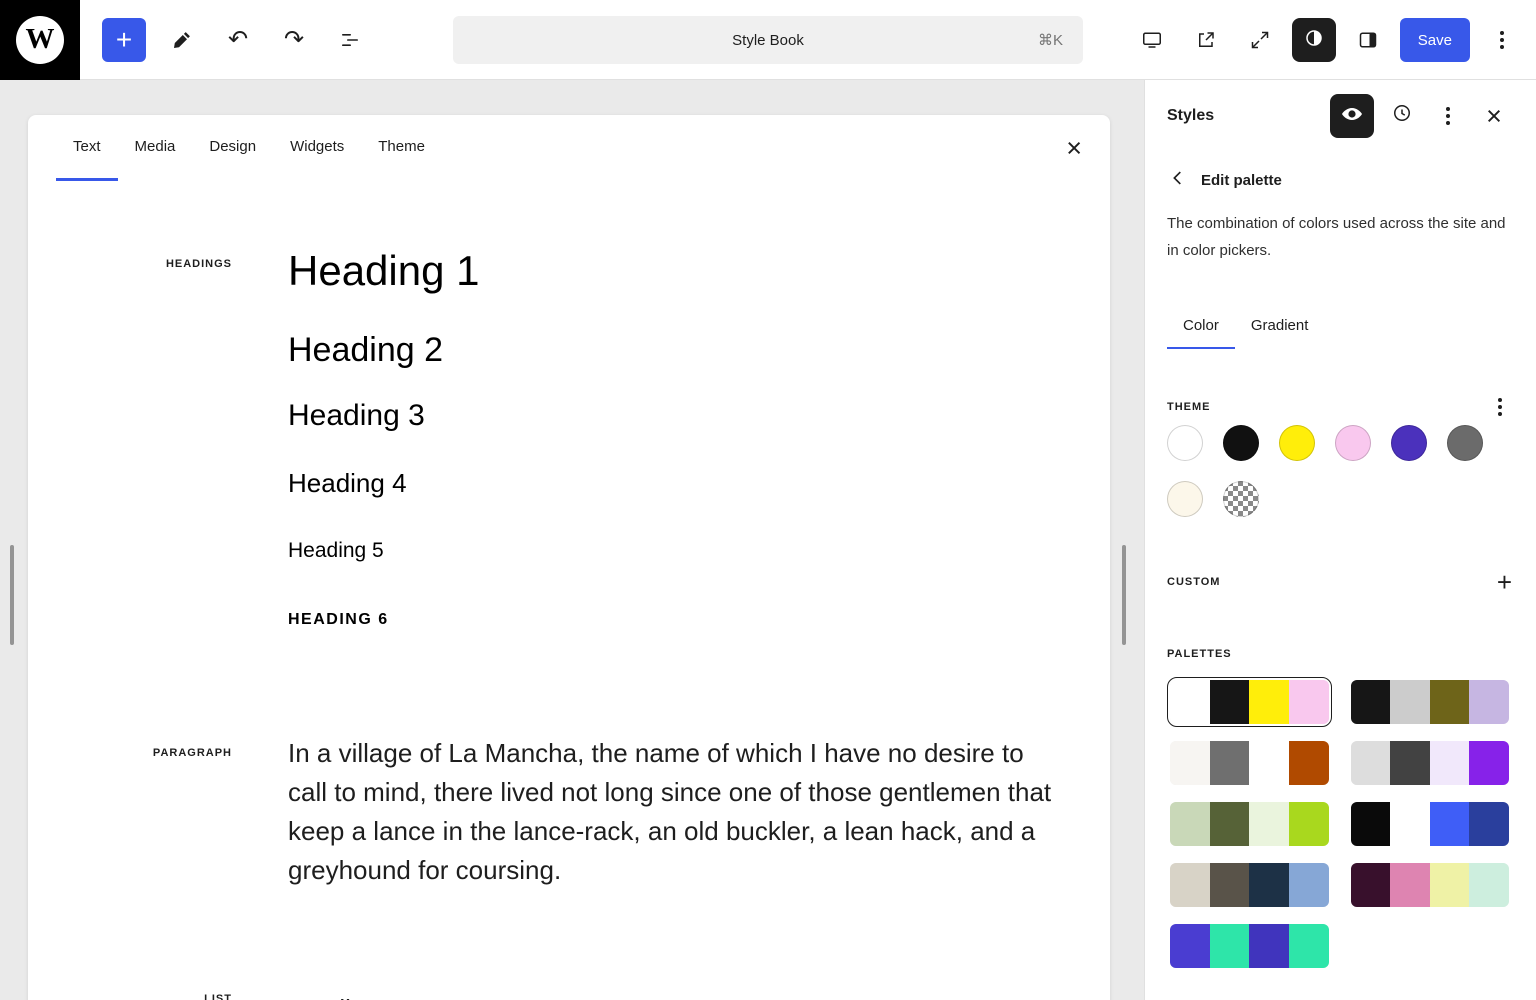 This screenshot has height=1000, width=1536. What do you see at coordinates (699, 550) in the screenshot?
I see `heading-5-sample: Heading 5` at bounding box center [699, 550].